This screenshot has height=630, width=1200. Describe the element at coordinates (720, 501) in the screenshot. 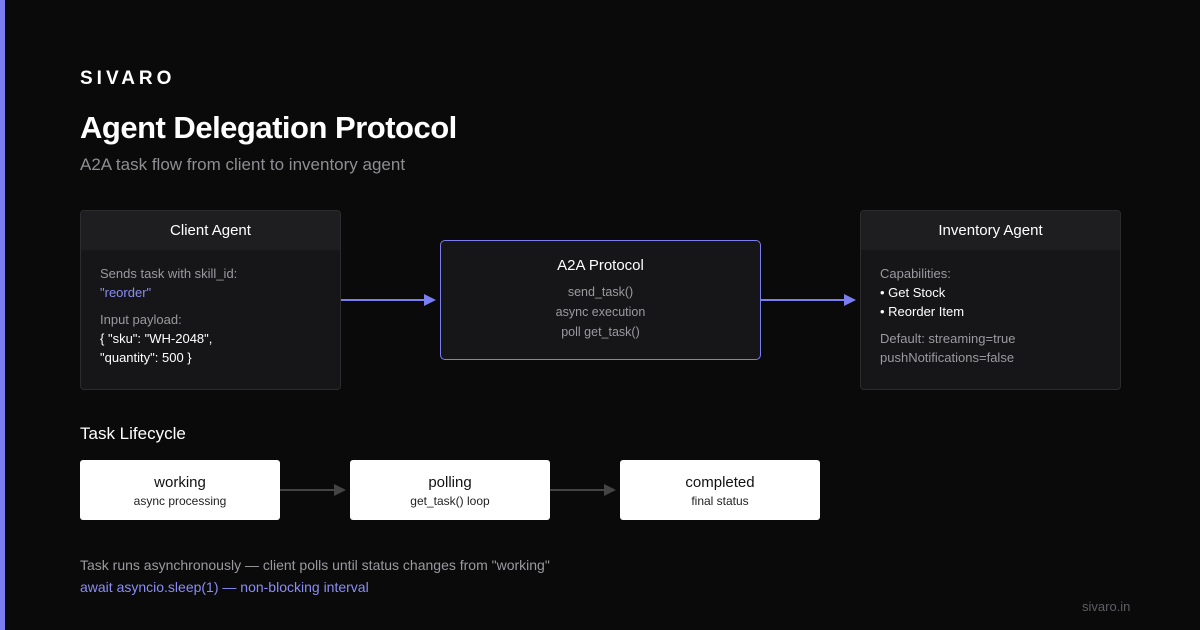

I see `state-description: final status` at that location.